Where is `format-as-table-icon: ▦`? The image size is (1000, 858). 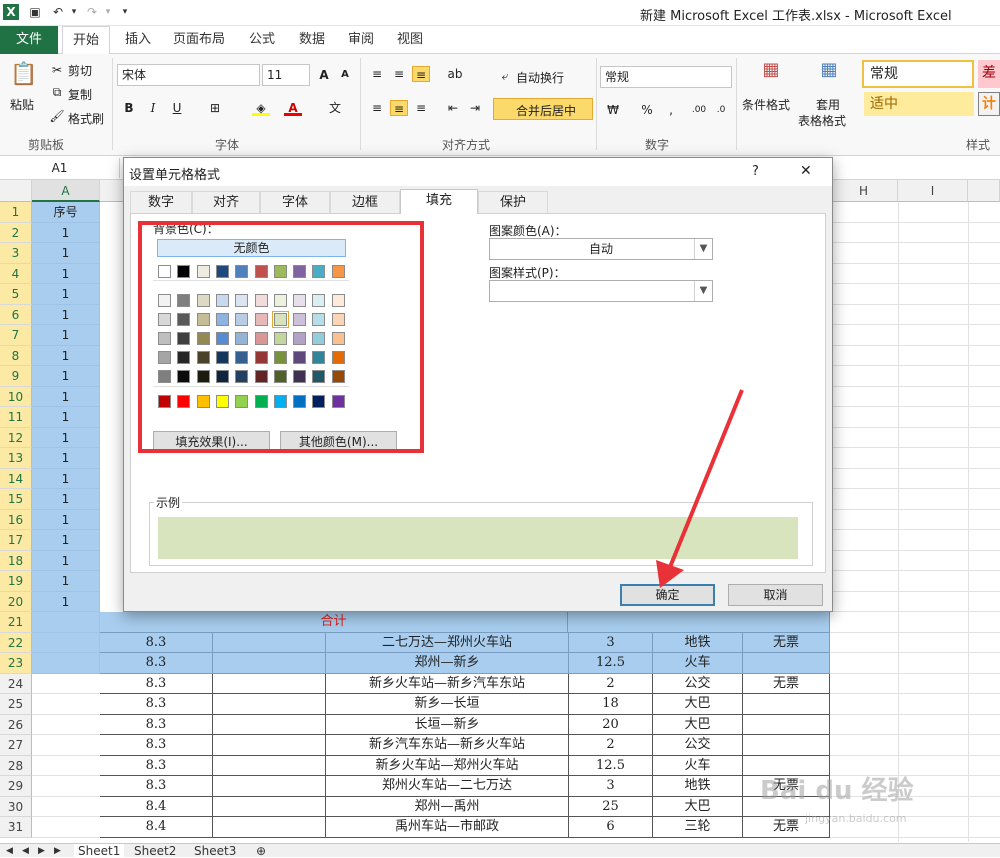
format-as-table-icon: ▦ is located at coordinates (829, 73).